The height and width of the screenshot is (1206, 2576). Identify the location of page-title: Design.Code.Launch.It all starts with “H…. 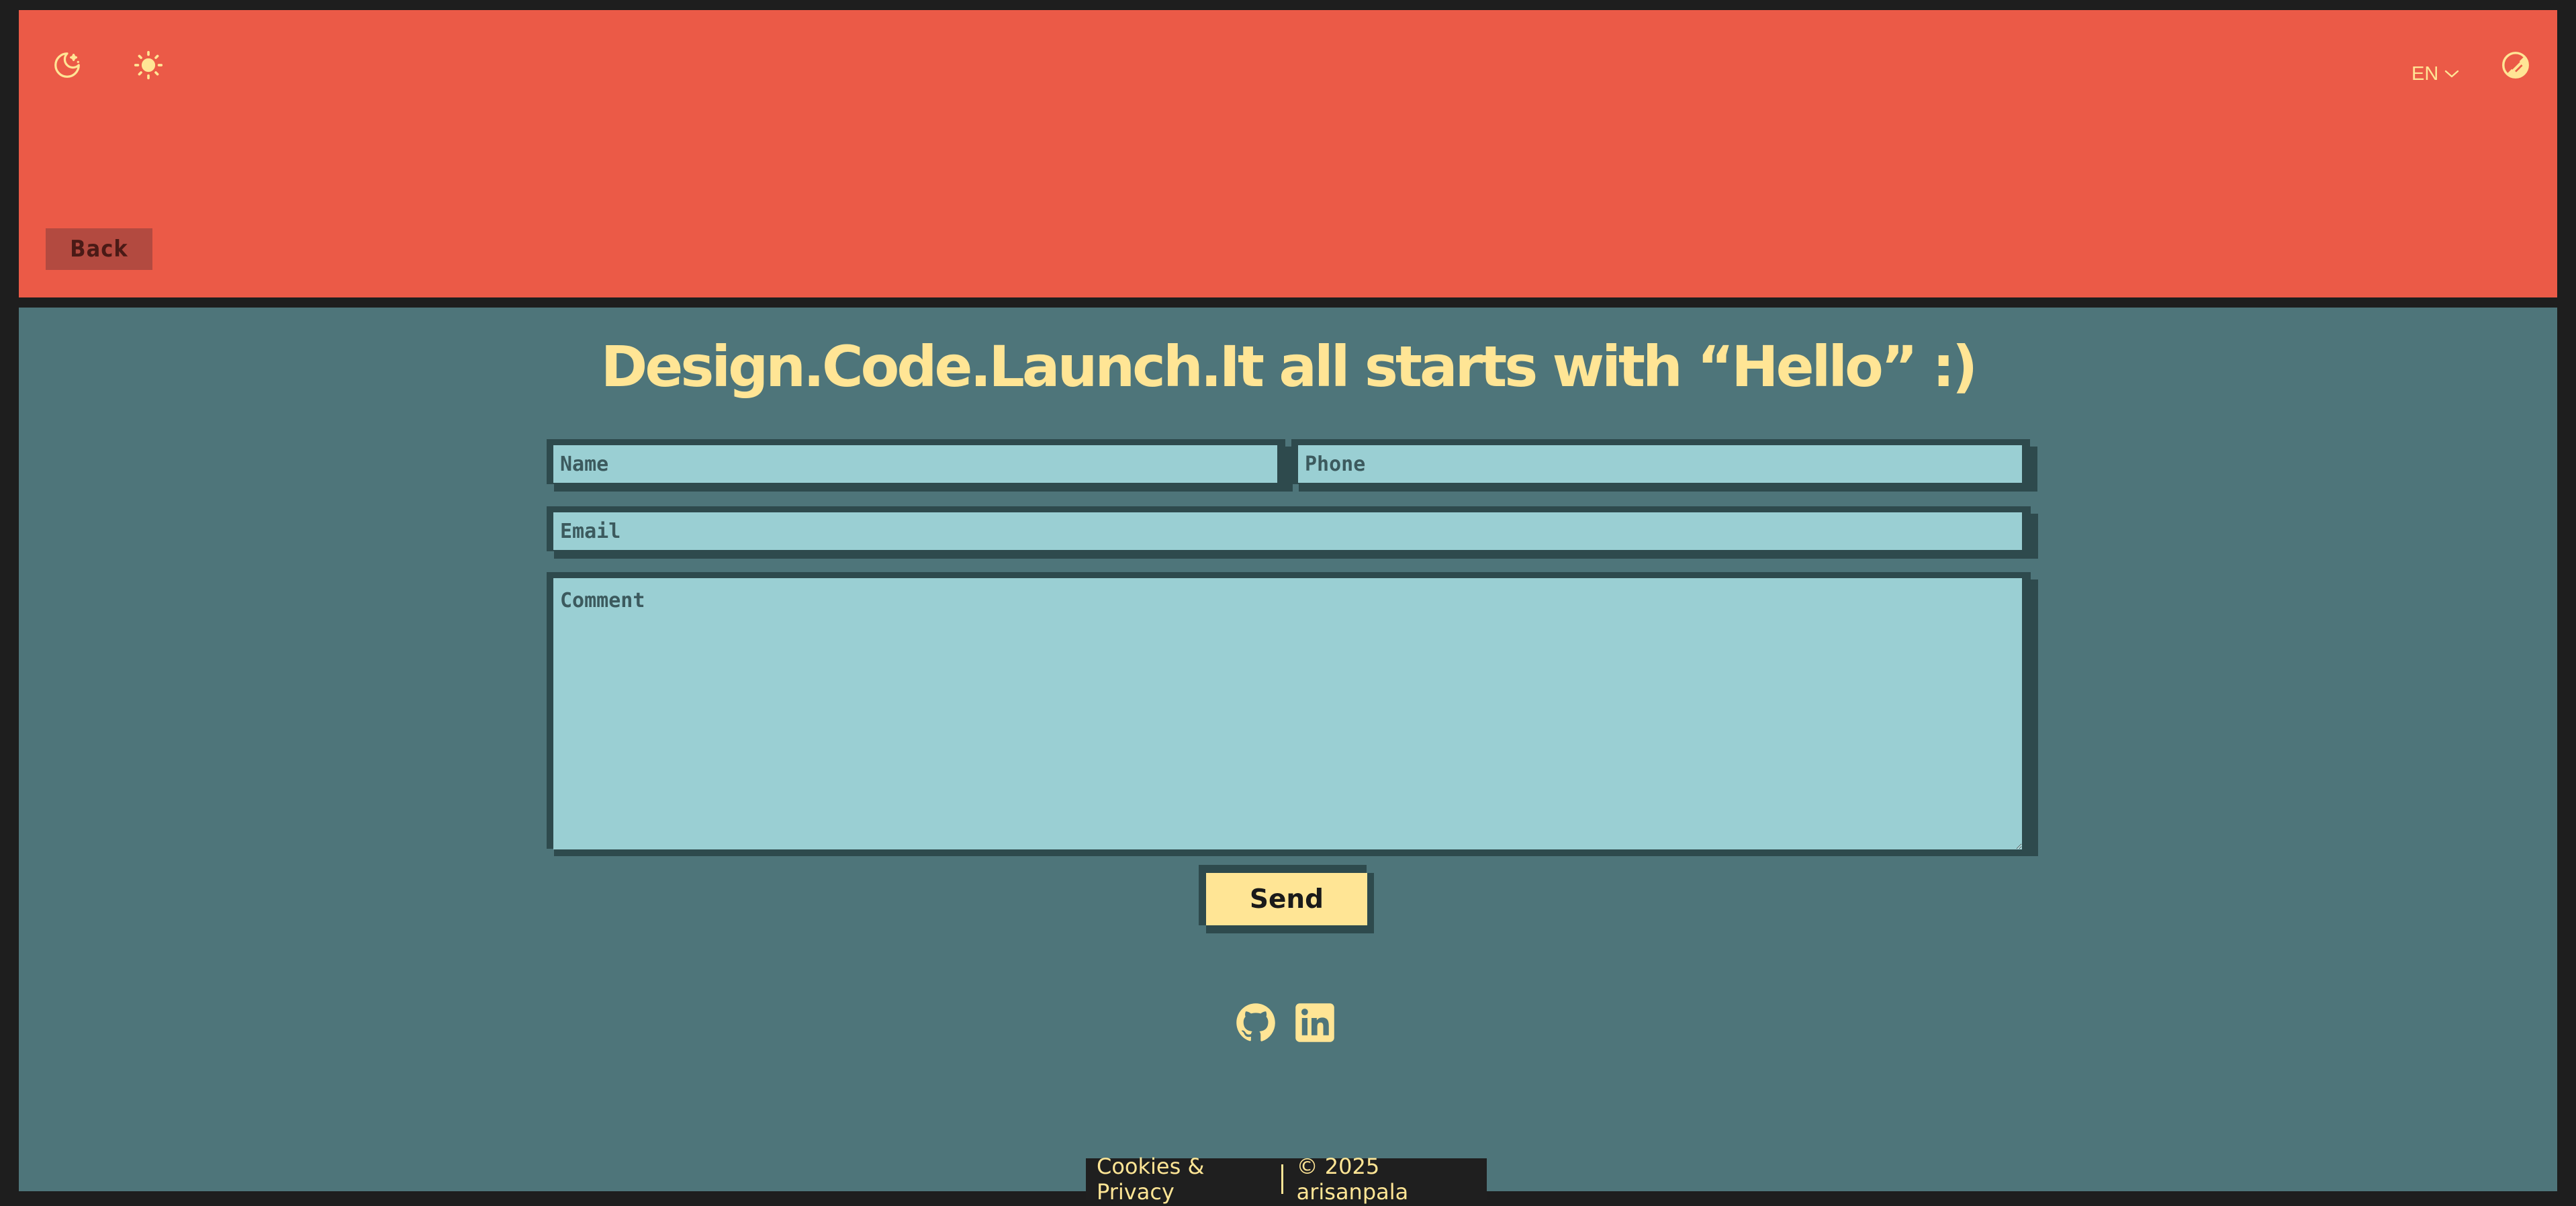
(1289, 367).